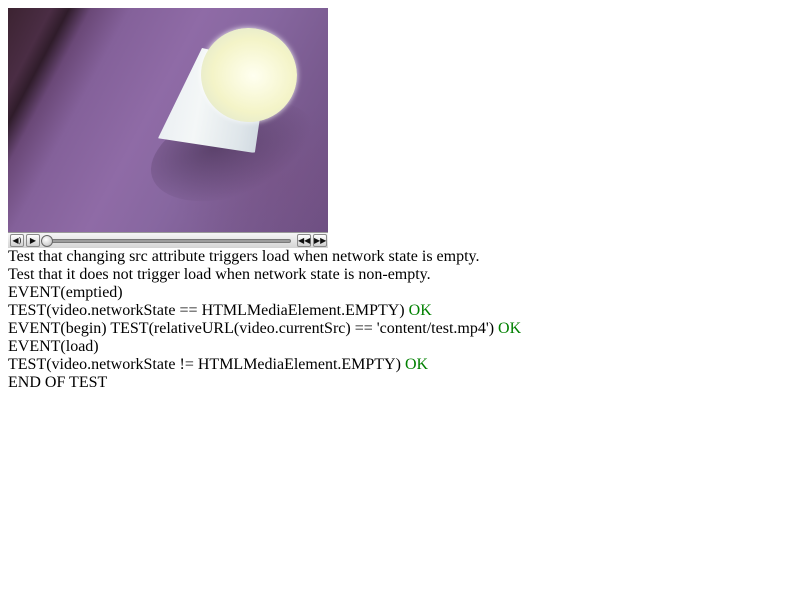 The height and width of the screenshot is (600, 800). I want to click on progress-thumb, so click(47, 241).